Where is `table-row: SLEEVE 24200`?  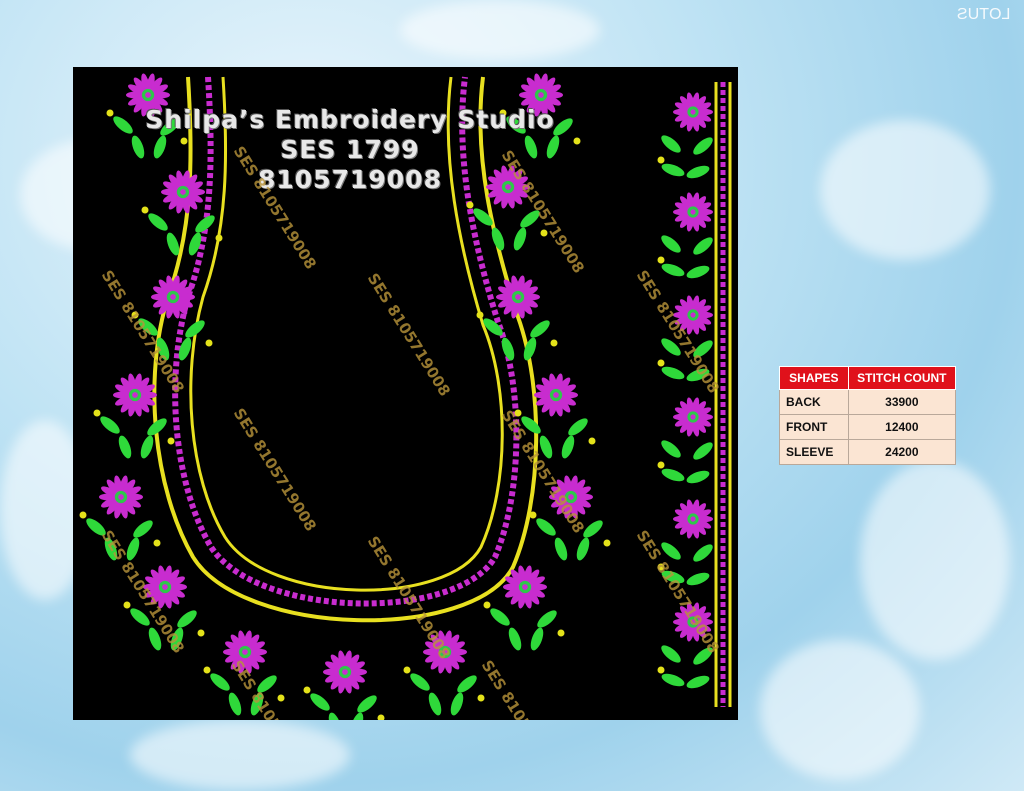 table-row: SLEEVE 24200 is located at coordinates (868, 452).